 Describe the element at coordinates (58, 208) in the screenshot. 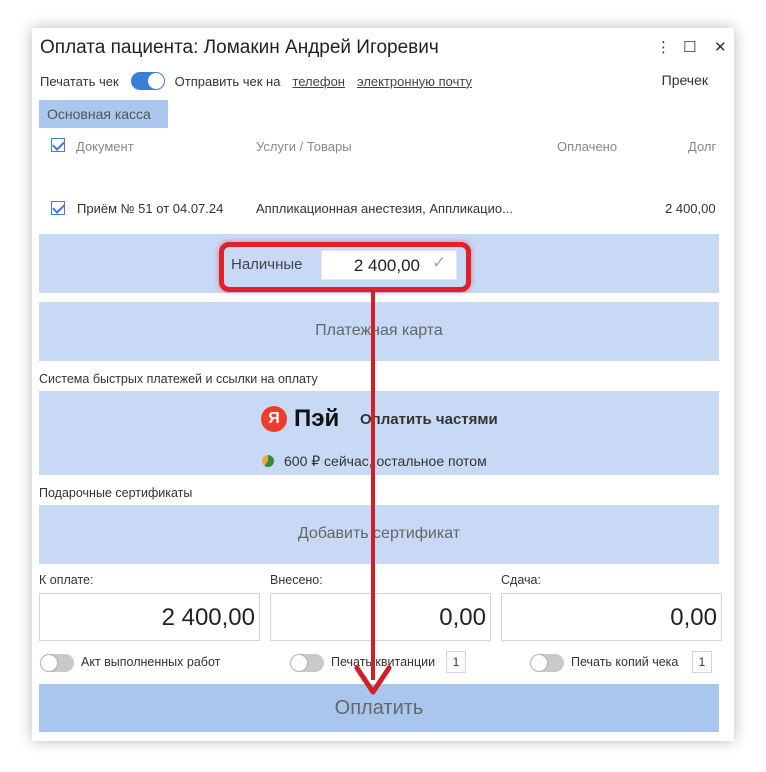

I see `row-checkbox` at that location.